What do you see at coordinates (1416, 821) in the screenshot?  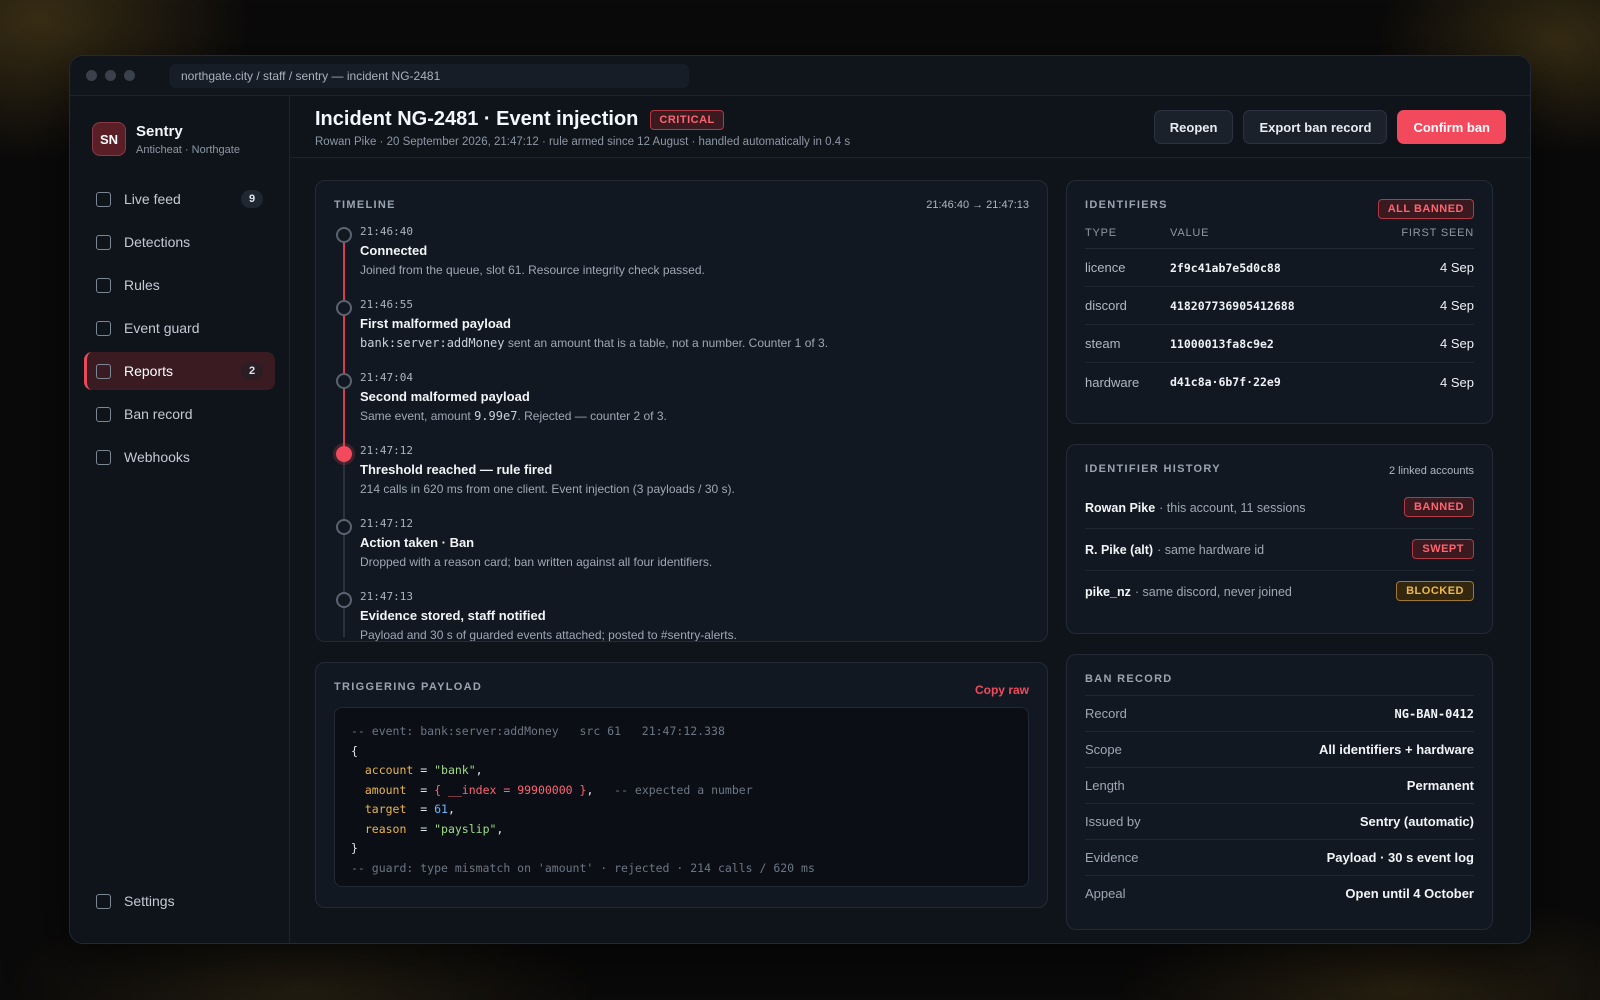 I see `detail-value: Sentry (automatic)` at bounding box center [1416, 821].